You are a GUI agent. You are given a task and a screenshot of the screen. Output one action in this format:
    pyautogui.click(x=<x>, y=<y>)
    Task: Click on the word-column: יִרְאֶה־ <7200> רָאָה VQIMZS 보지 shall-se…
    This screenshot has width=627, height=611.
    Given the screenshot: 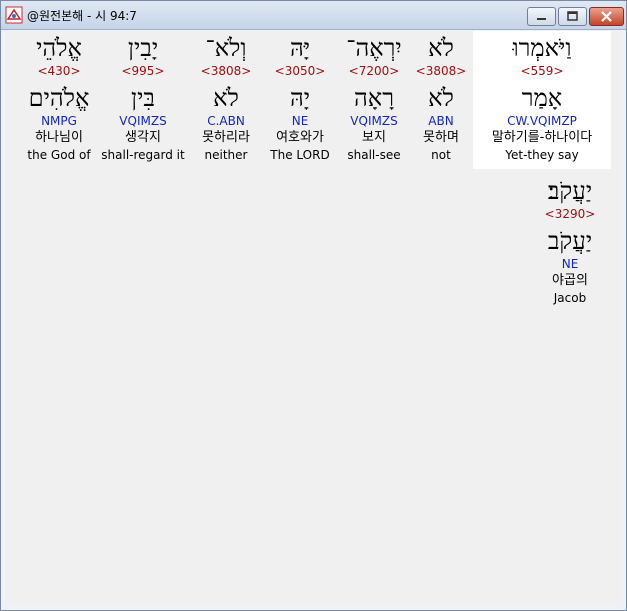 What is the action you would take?
    pyautogui.click(x=374, y=98)
    